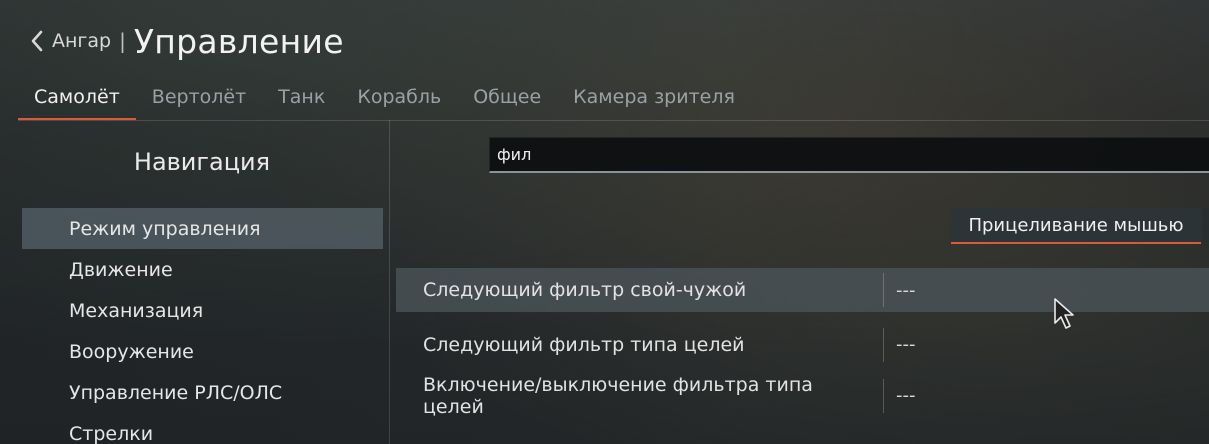  I want to click on sidebar-item-control-mode: Режим управления, so click(202, 228).